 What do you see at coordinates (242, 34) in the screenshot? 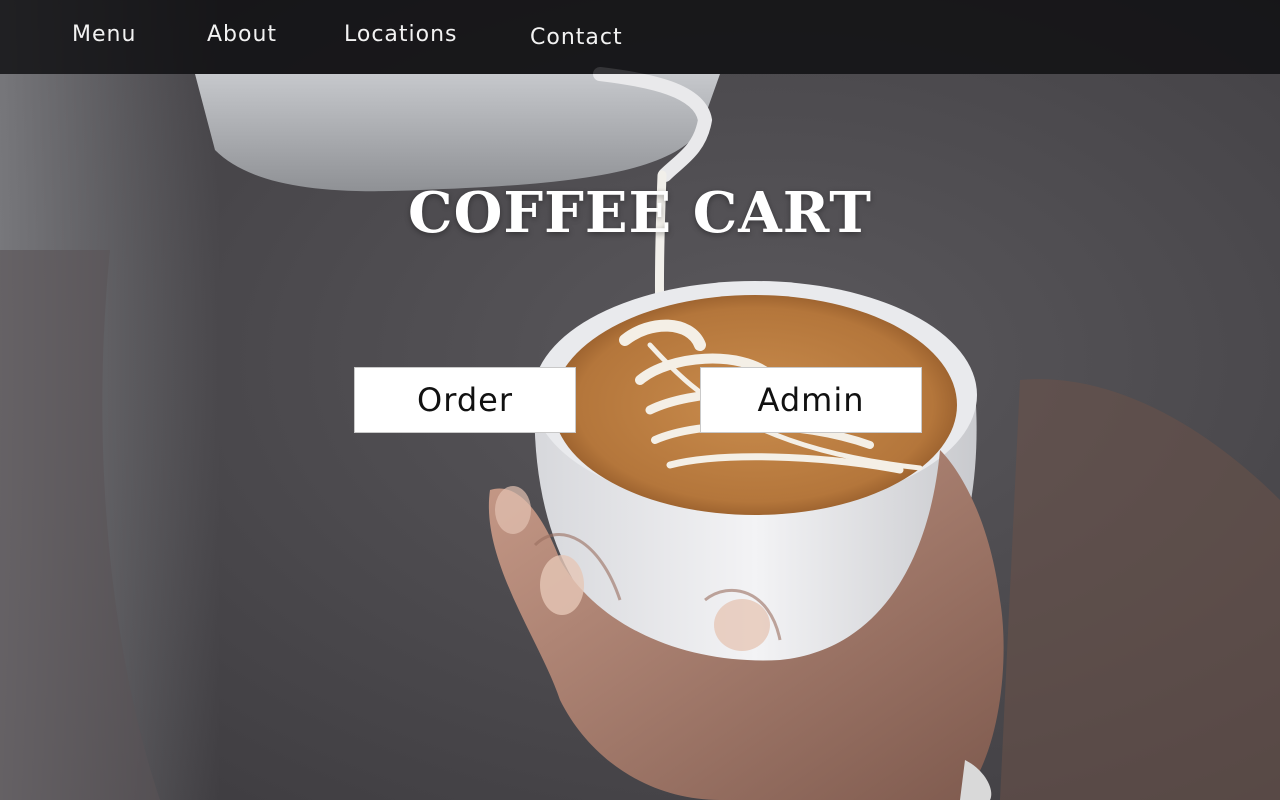
I see `nav-link-about: About` at bounding box center [242, 34].